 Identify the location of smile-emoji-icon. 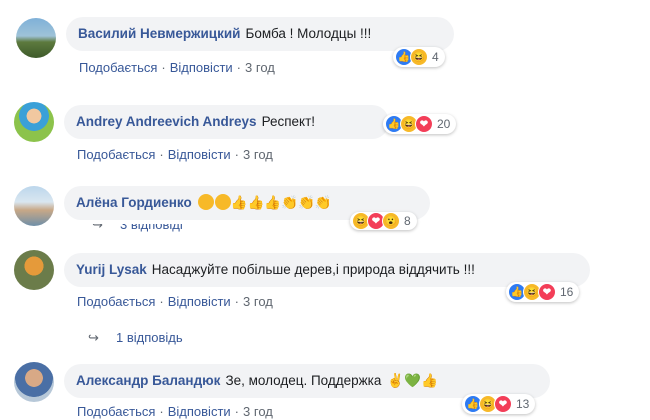
(205, 202).